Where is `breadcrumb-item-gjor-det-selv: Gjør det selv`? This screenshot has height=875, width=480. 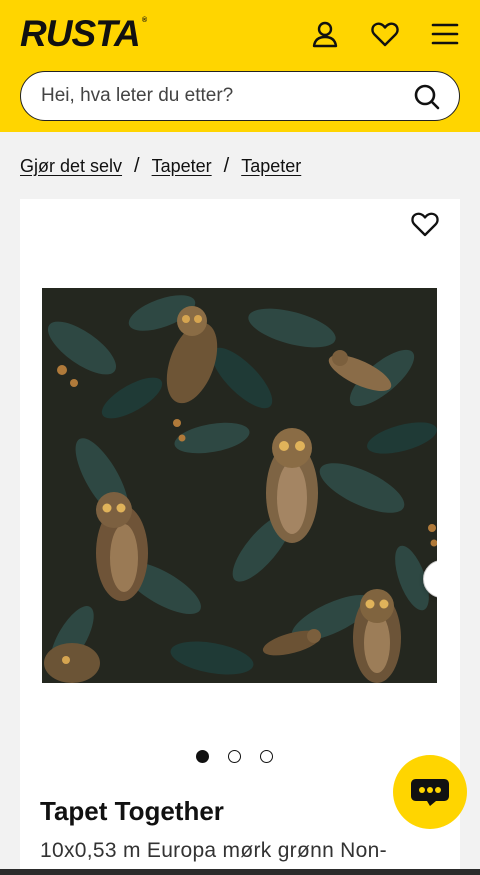 breadcrumb-item-gjor-det-selv: Gjør det selv is located at coordinates (71, 166).